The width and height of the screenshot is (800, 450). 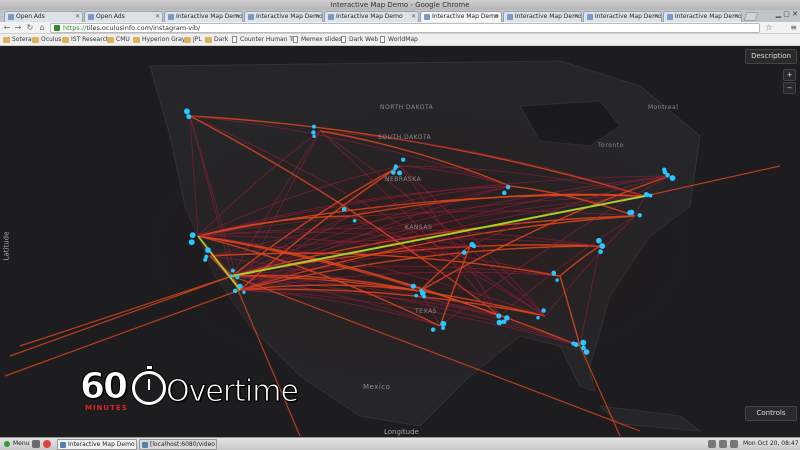 I want to click on tab-map-demo-4: Interactive Map Demo ✕, so click(x=542, y=16).